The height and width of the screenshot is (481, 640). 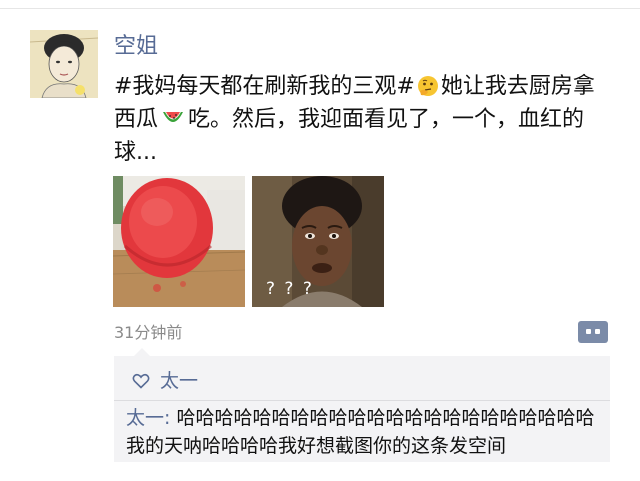 What do you see at coordinates (141, 381) in the screenshot?
I see `heart-outline-icon` at bounding box center [141, 381].